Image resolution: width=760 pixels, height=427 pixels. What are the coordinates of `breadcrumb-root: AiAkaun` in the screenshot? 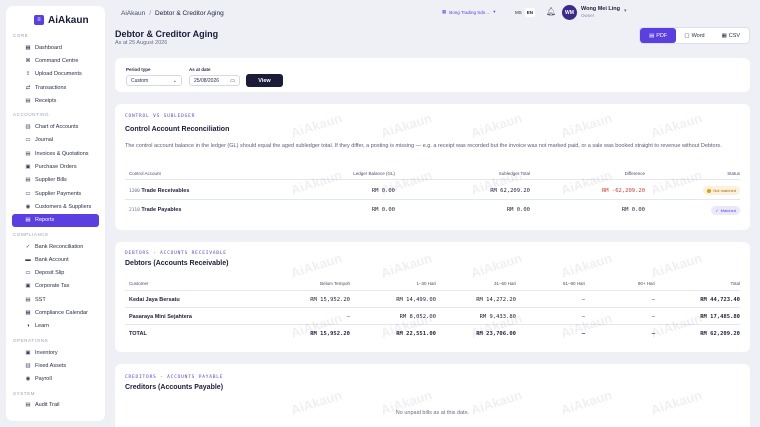 It's located at (133, 13).